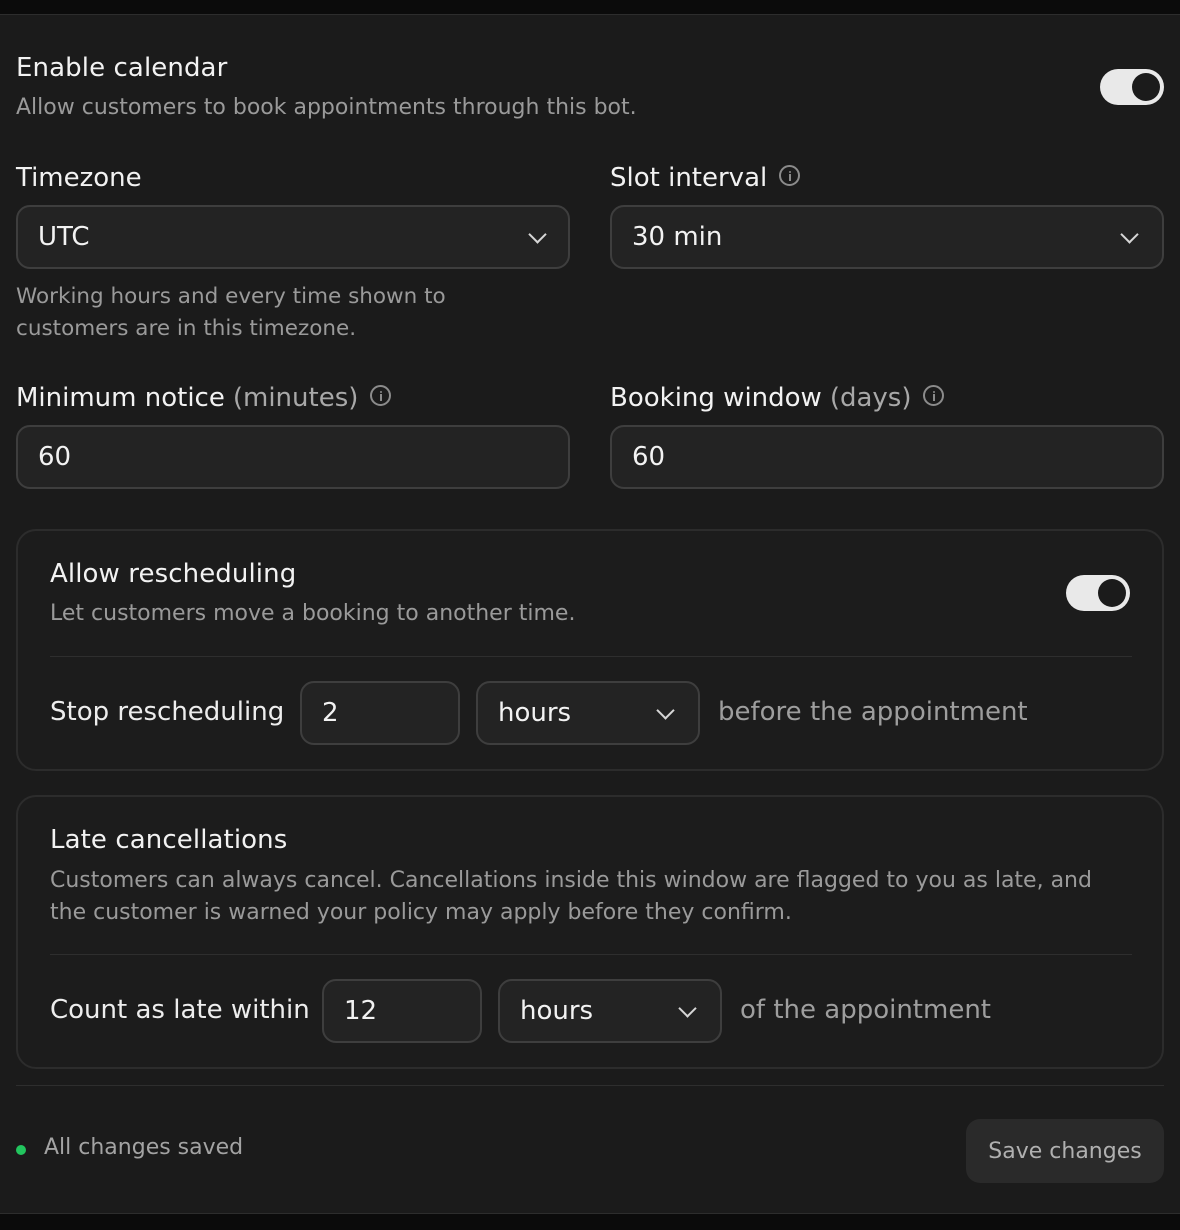  I want to click on allow-rescheduling-toggle, so click(1098, 593).